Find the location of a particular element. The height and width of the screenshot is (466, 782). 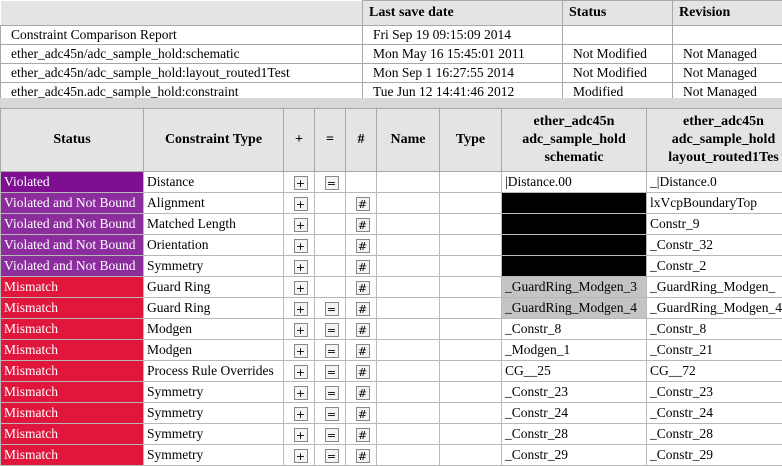

status-cell: Violated and Not Bound is located at coordinates (72, 245).